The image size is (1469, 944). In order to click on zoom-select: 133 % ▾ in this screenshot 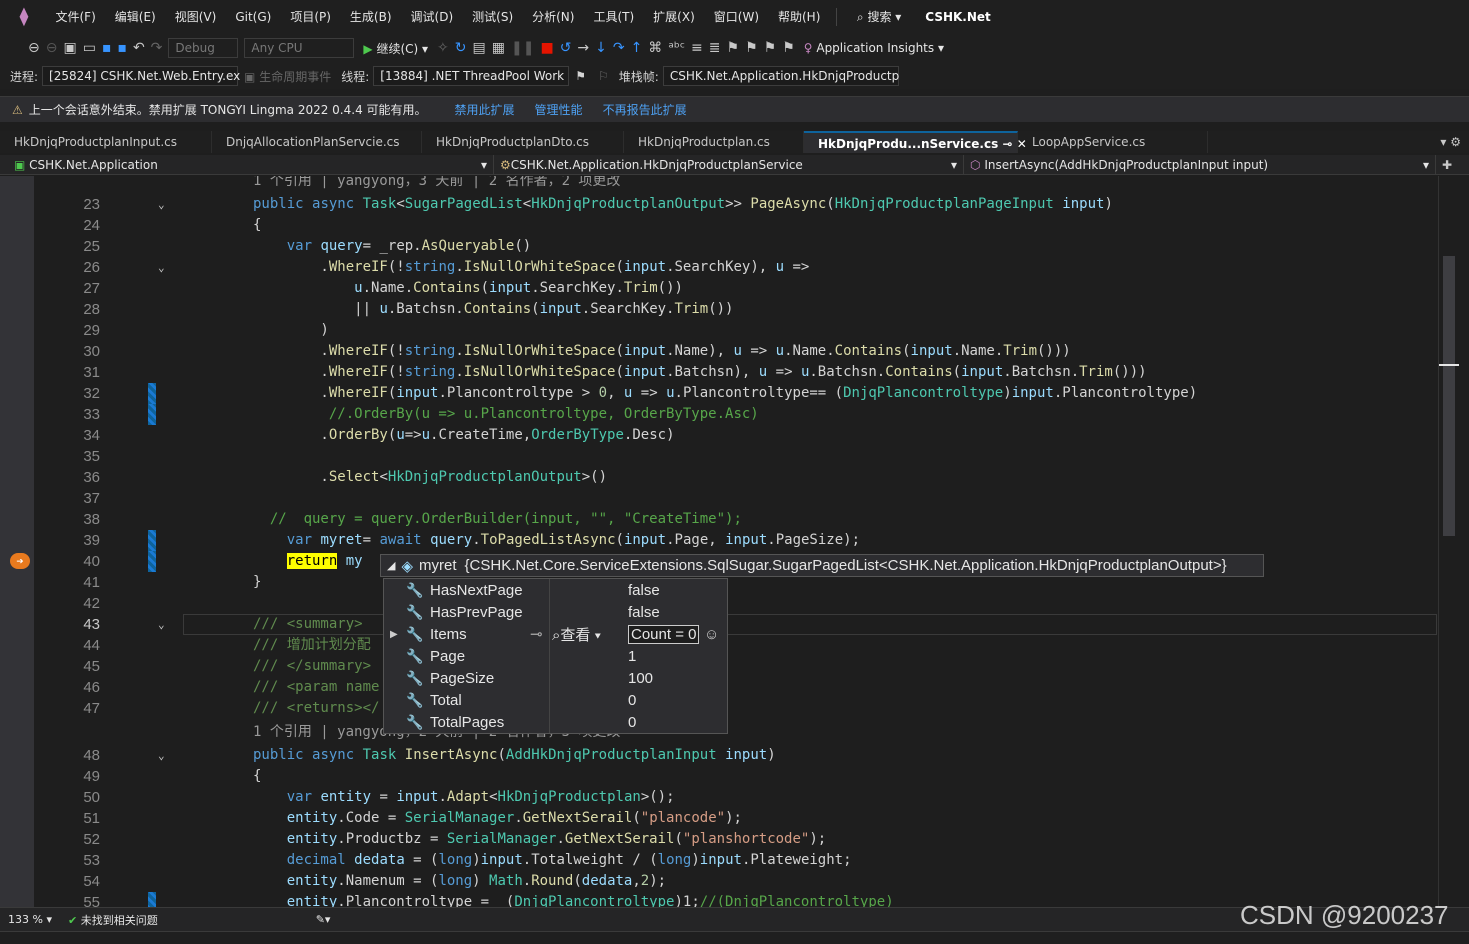, I will do `click(30, 919)`.